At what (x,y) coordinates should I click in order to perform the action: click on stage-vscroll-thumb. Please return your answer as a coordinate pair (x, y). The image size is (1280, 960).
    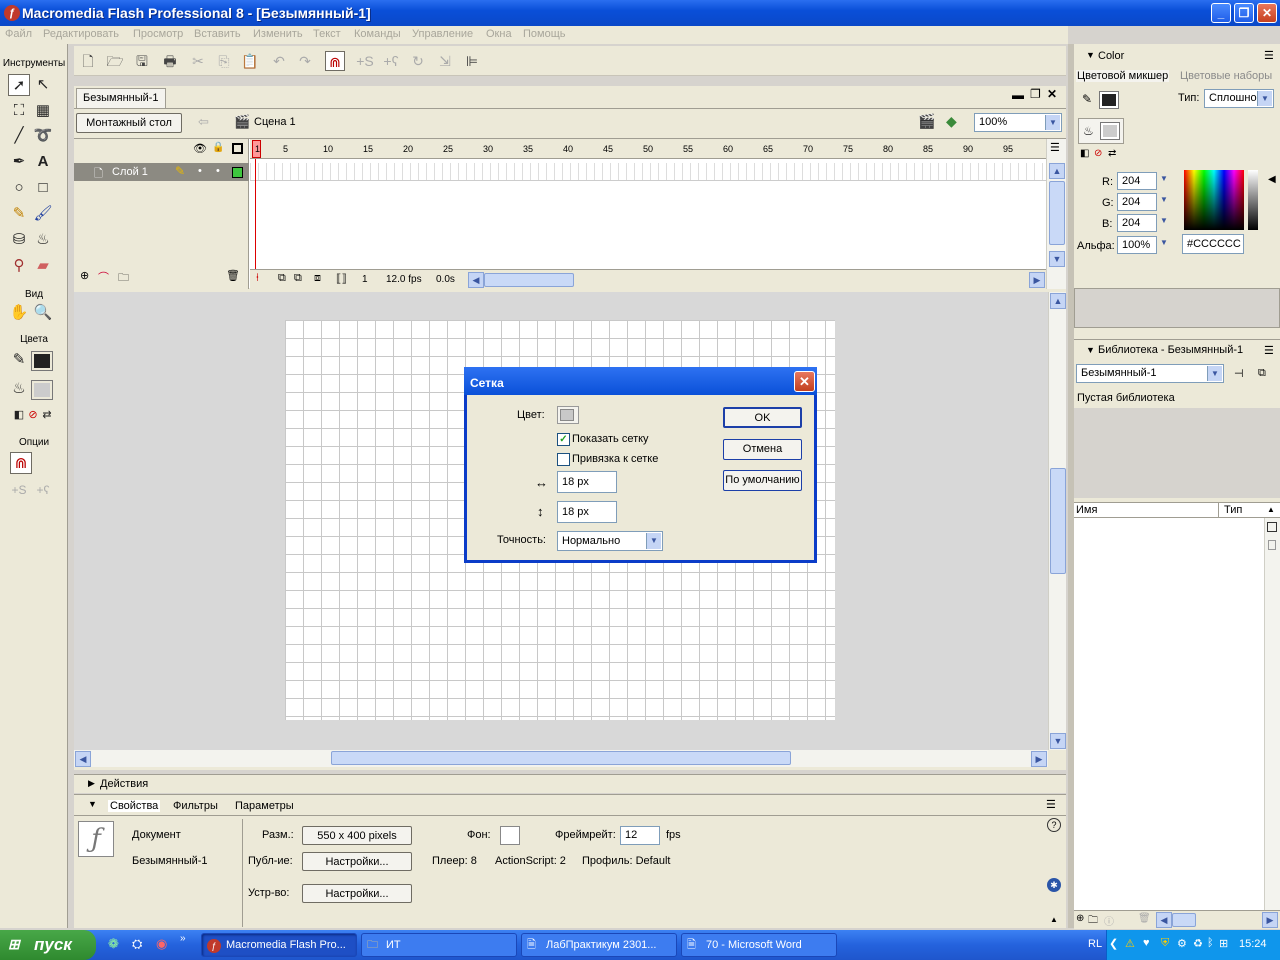
    Looking at the image, I should click on (1058, 521).